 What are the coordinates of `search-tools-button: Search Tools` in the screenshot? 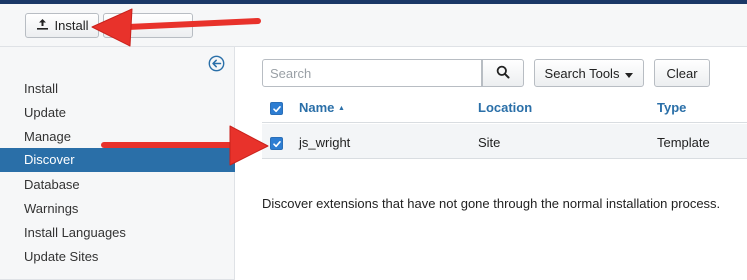 It's located at (589, 73).